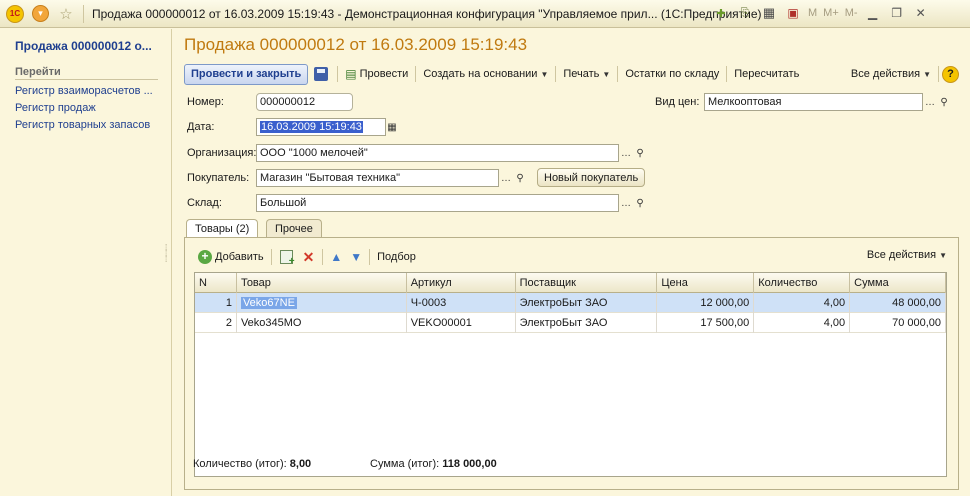  Describe the element at coordinates (885, 74) in the screenshot. I see `all-actions-label: Все действия` at that location.